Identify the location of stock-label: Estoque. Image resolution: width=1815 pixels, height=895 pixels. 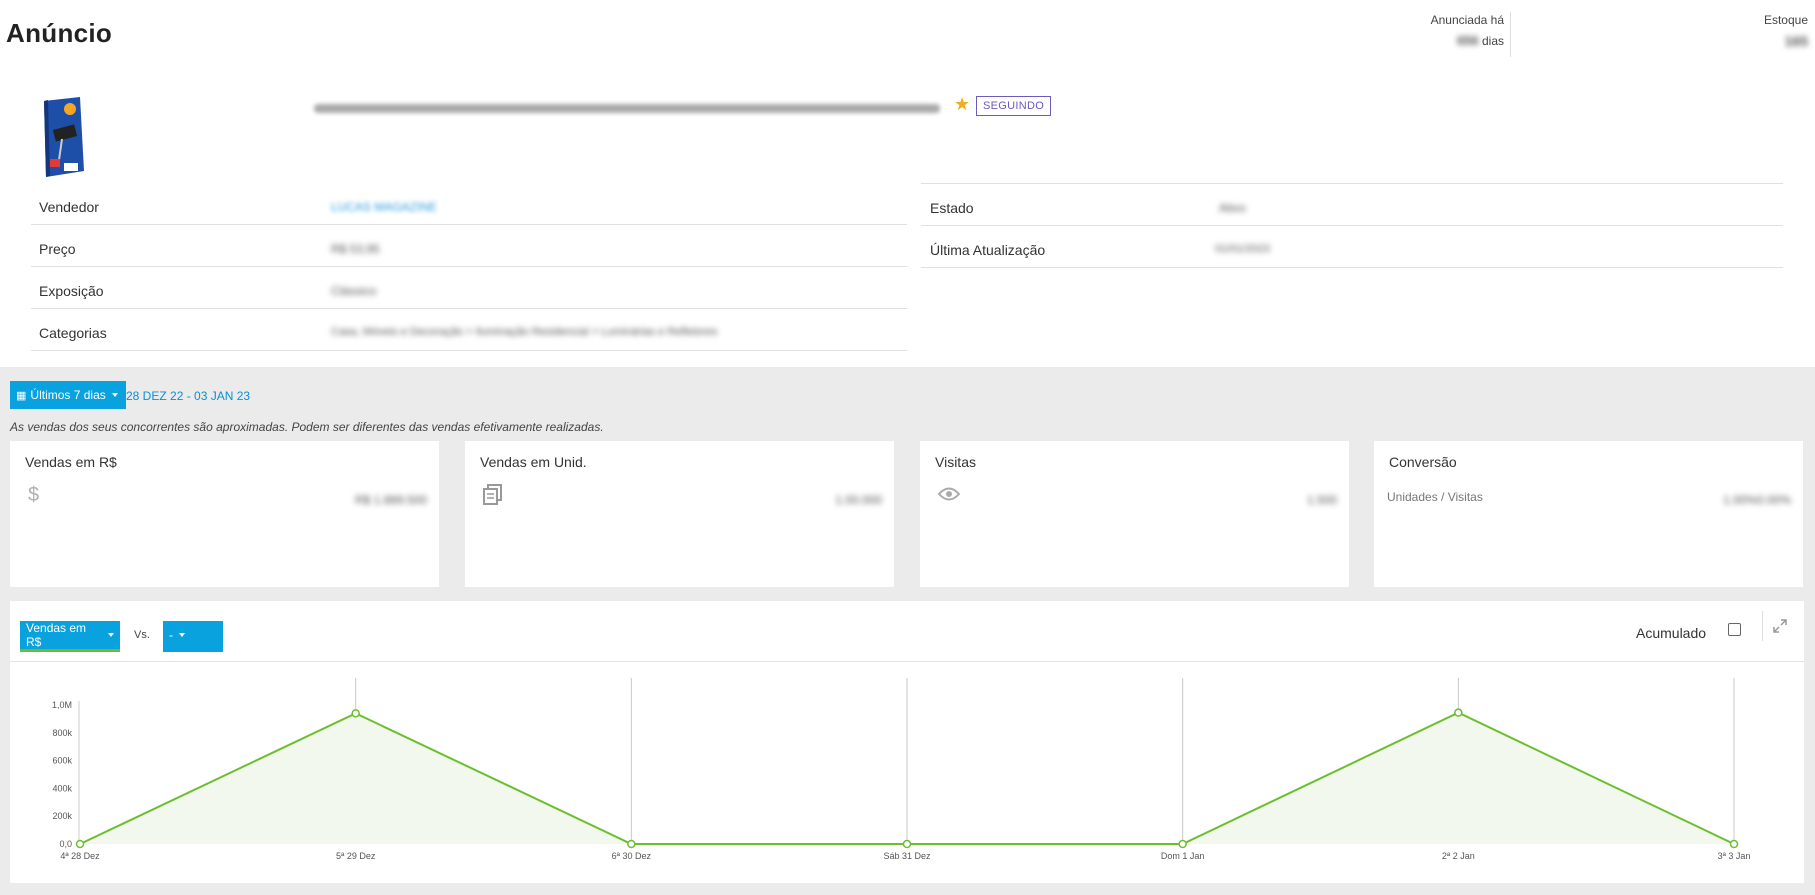
(1785, 20).